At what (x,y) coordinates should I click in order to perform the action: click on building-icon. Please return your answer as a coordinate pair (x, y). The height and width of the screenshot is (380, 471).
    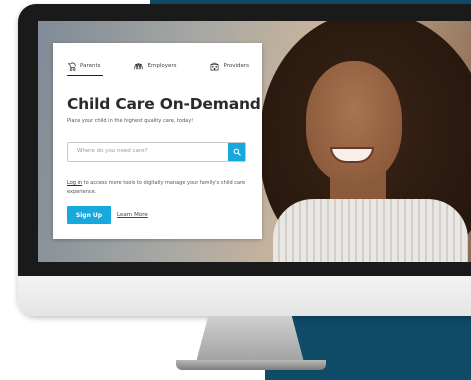
    Looking at the image, I should click on (215, 65).